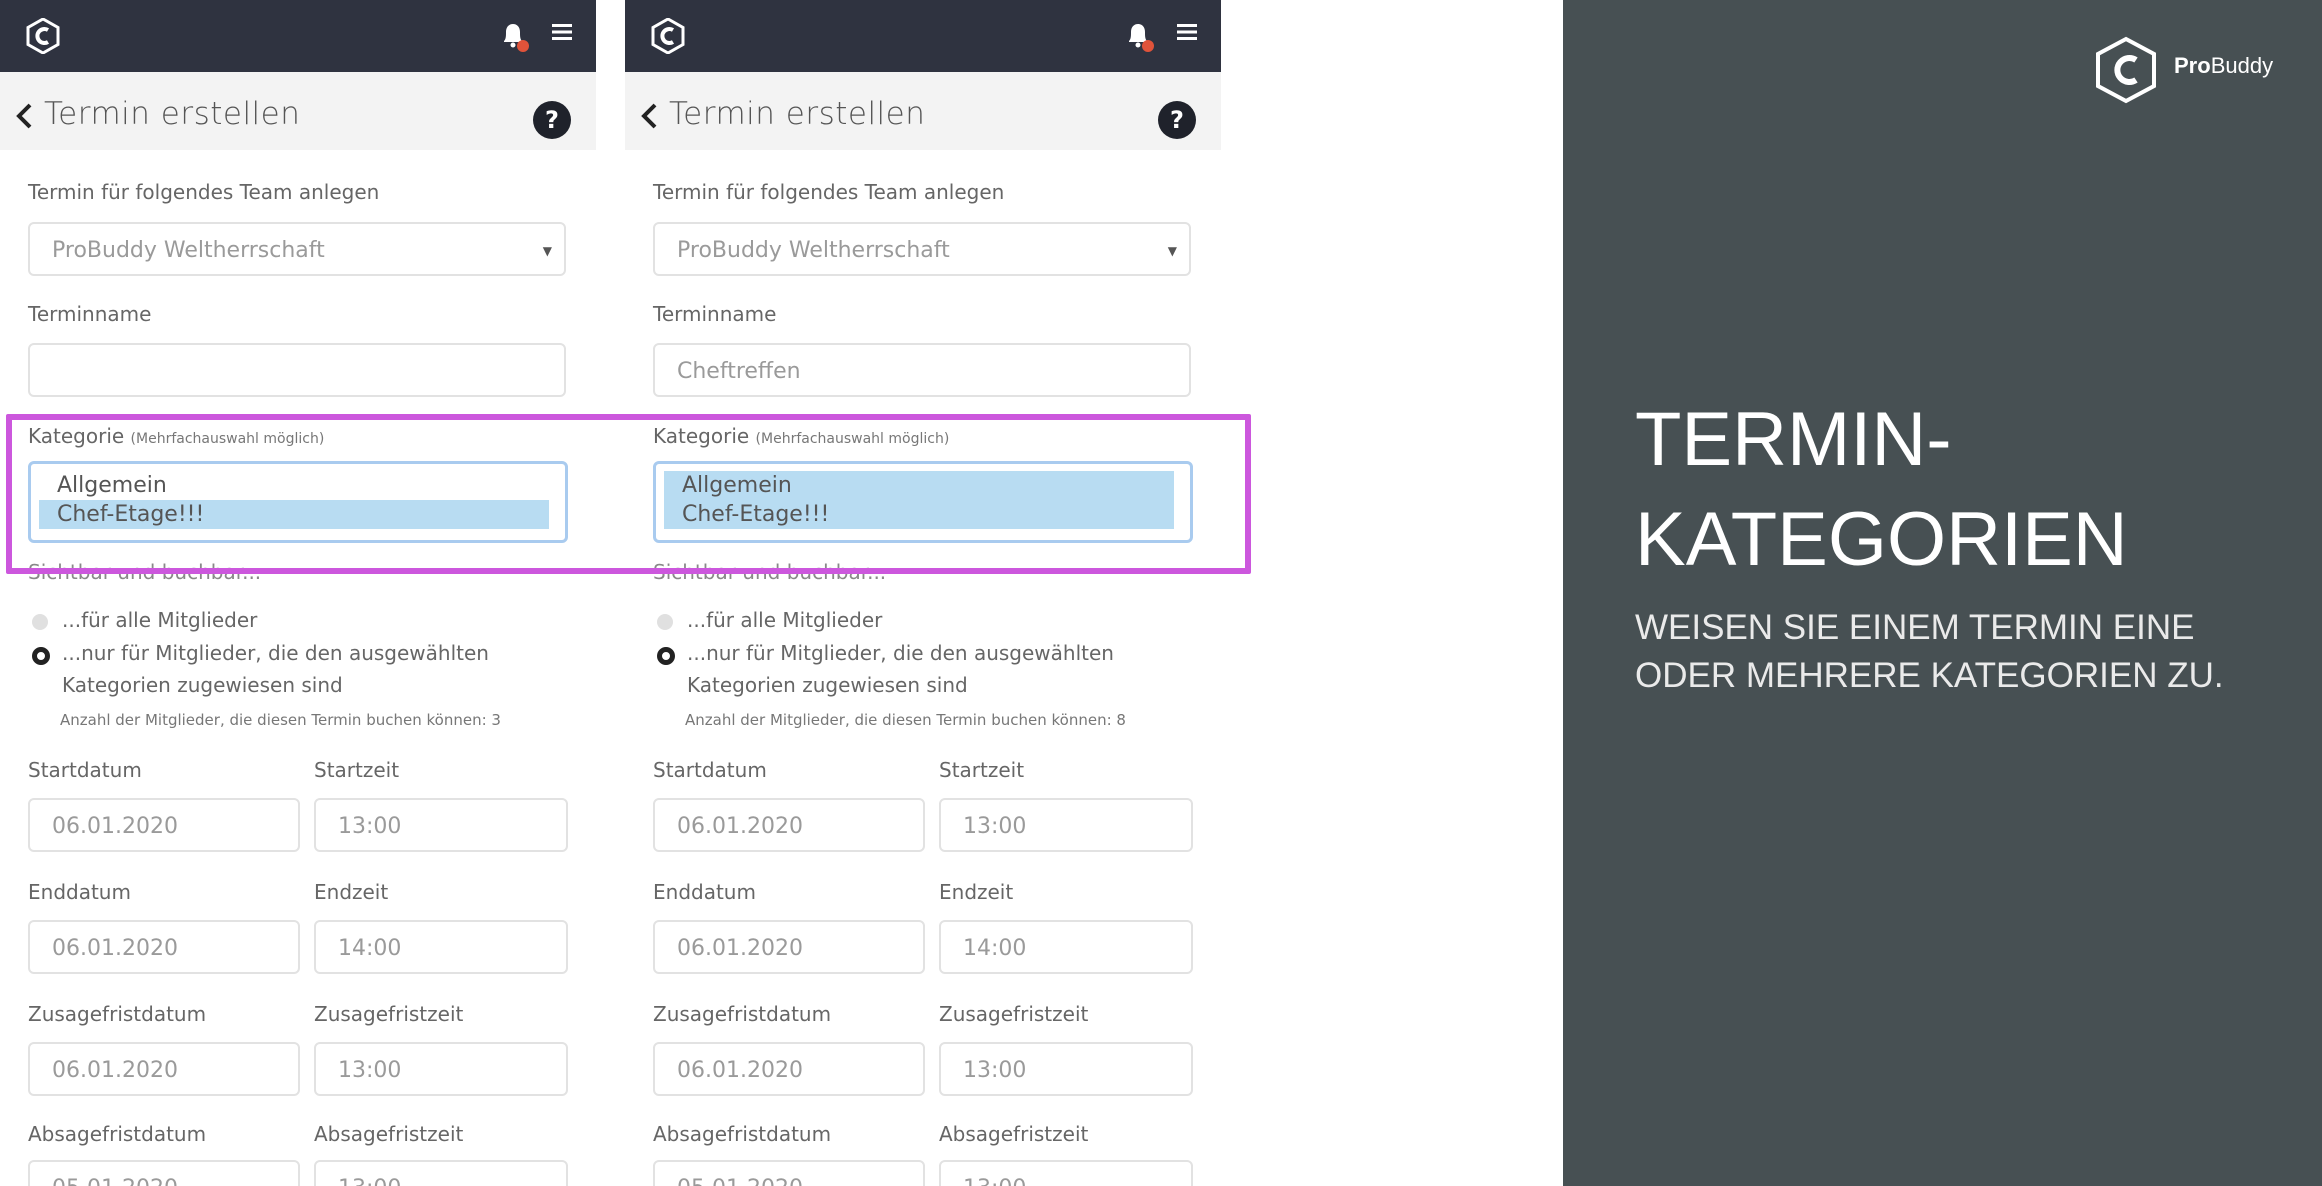 Image resolution: width=2322 pixels, height=1186 pixels. What do you see at coordinates (2242, 65) in the screenshot?
I see `brand-name-rest: Buddy` at bounding box center [2242, 65].